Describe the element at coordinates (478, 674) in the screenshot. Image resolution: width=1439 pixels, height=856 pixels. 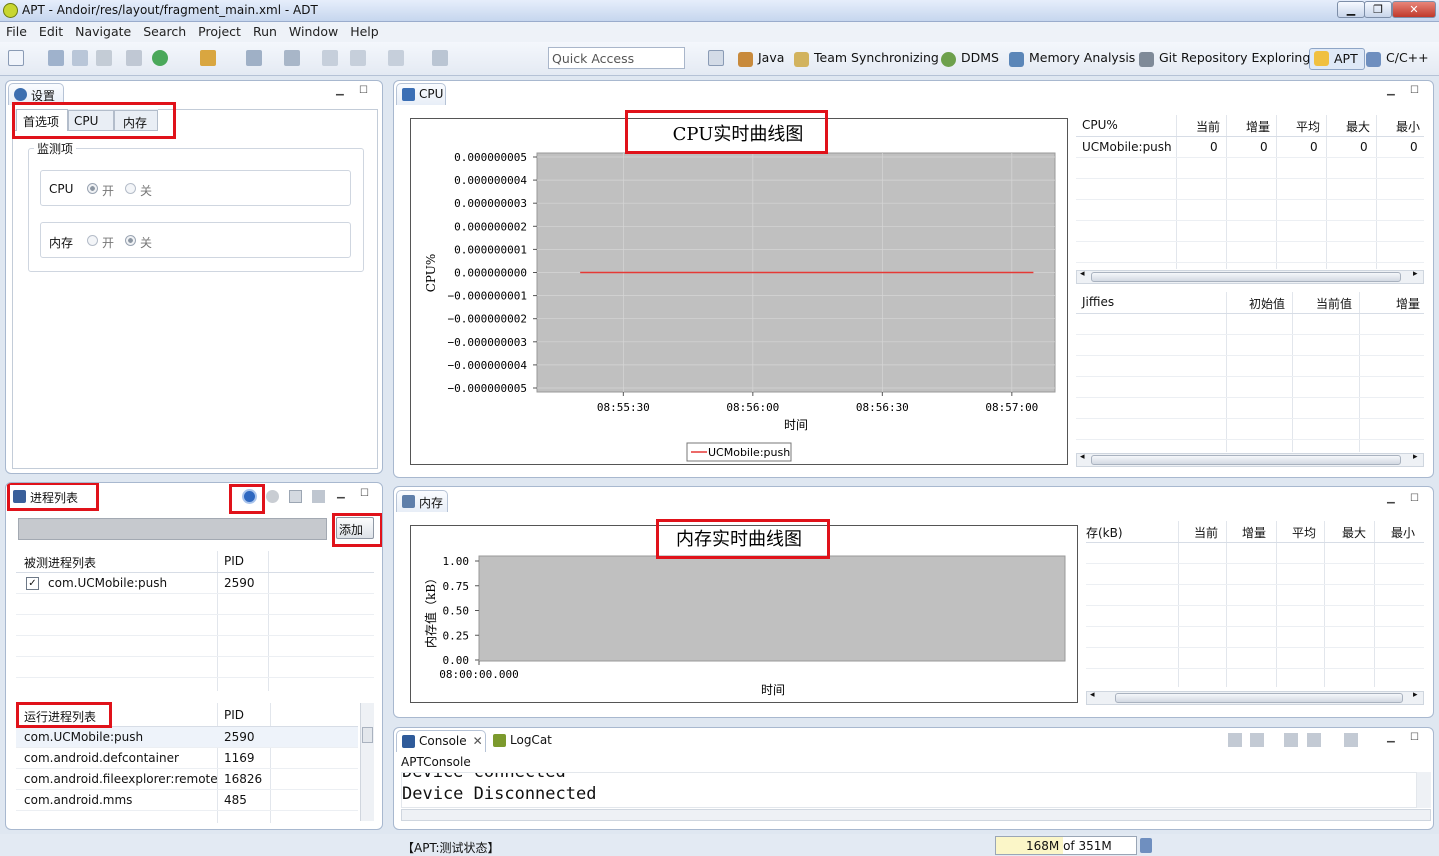
I see `x-tick-label: 08:00:00.000` at that location.